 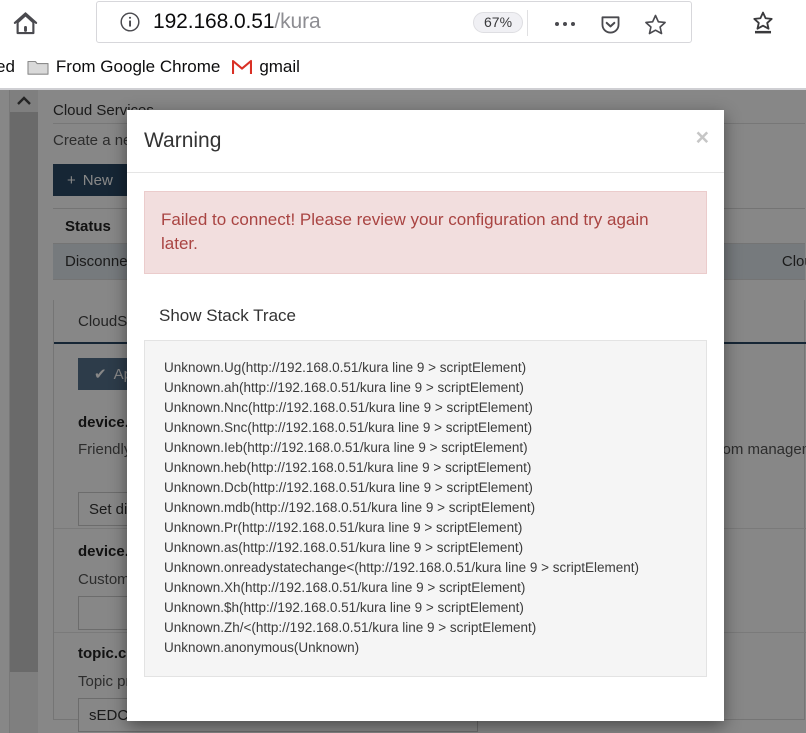 I want to click on dialog-header: Warning ×, so click(x=425, y=141).